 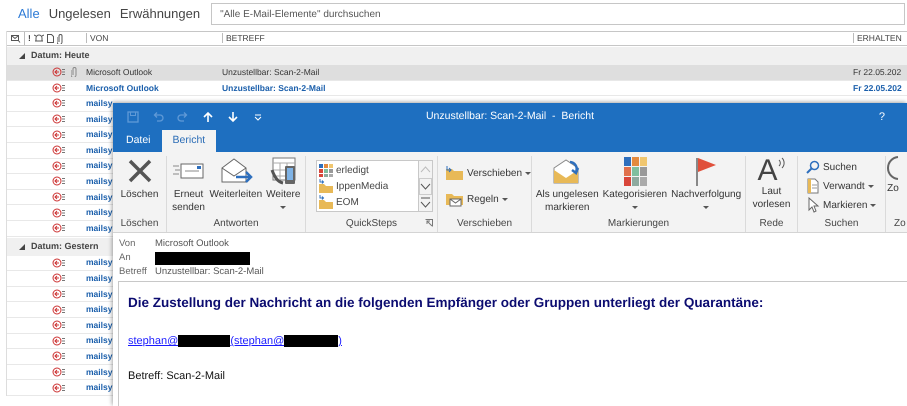 What do you see at coordinates (236, 186) in the screenshot?
I see `ribbon-button: Weiterleiten` at bounding box center [236, 186].